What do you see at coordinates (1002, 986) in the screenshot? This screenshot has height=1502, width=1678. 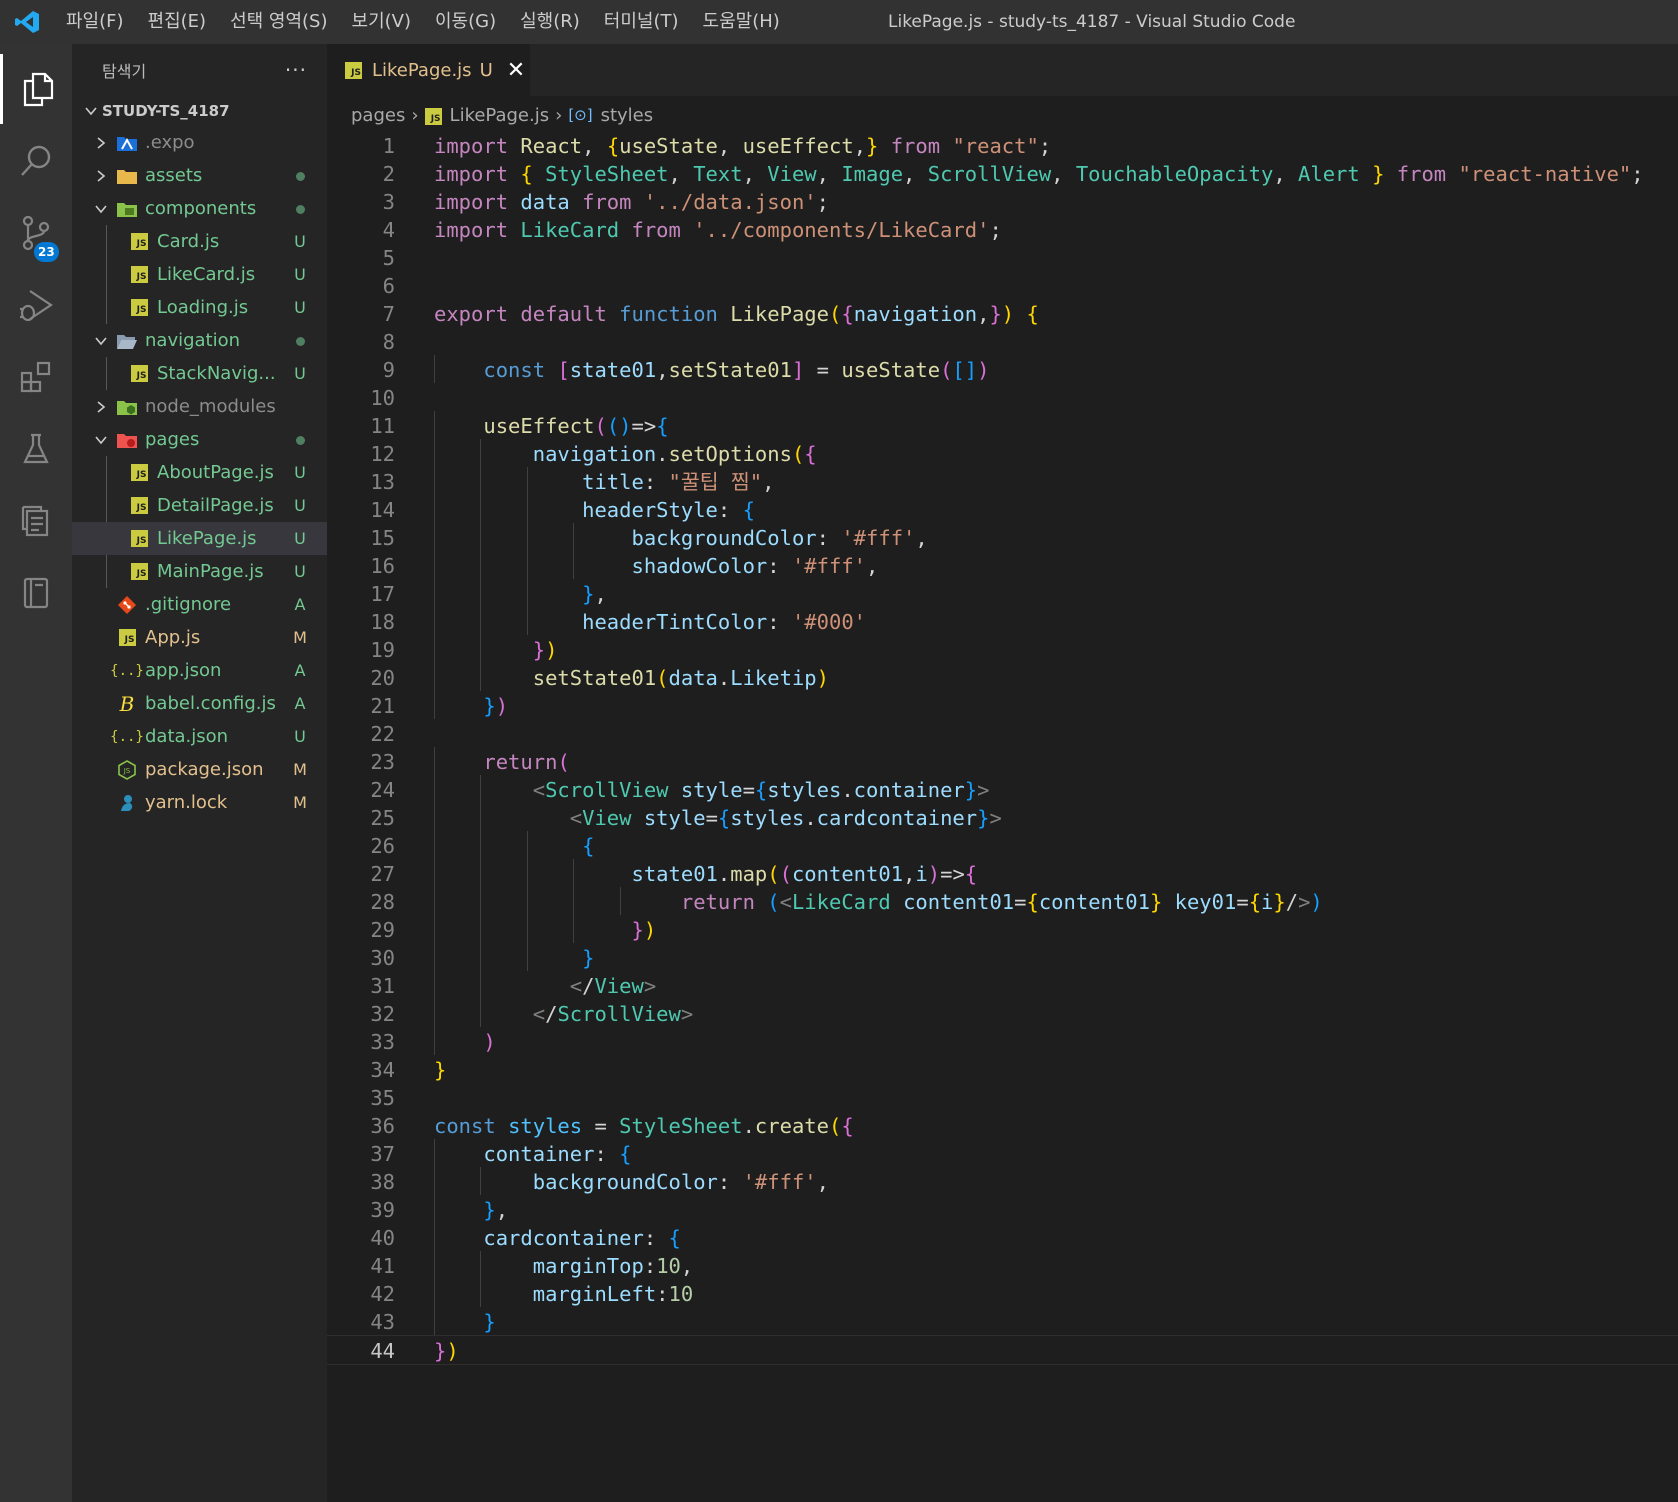 I see `code-line: 31 </View>` at bounding box center [1002, 986].